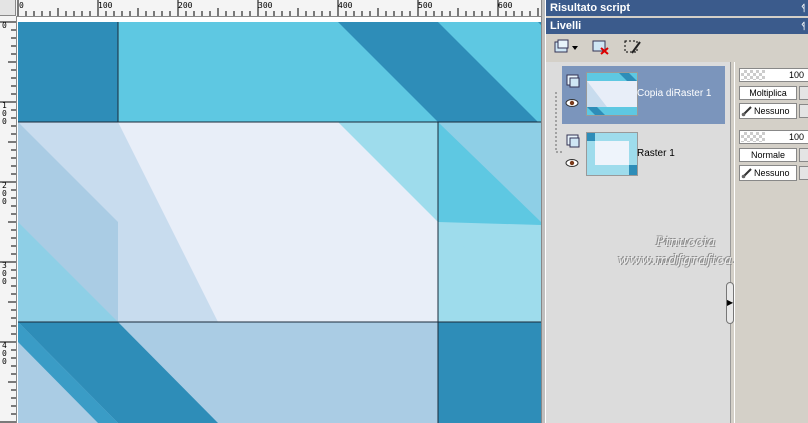 This screenshot has height=423, width=808. What do you see at coordinates (4, 353) in the screenshot?
I see `ruler-left-label: 4 0 0` at bounding box center [4, 353].